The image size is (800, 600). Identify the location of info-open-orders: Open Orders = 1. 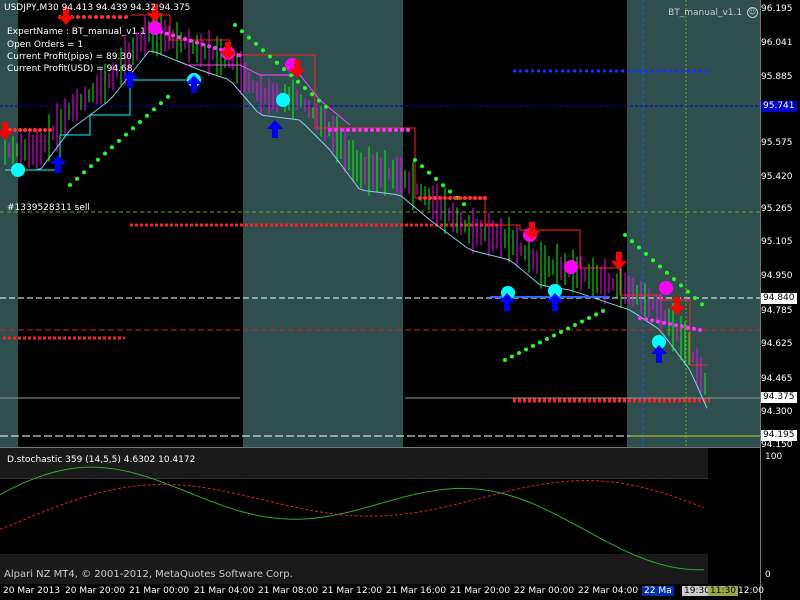
(45, 45).